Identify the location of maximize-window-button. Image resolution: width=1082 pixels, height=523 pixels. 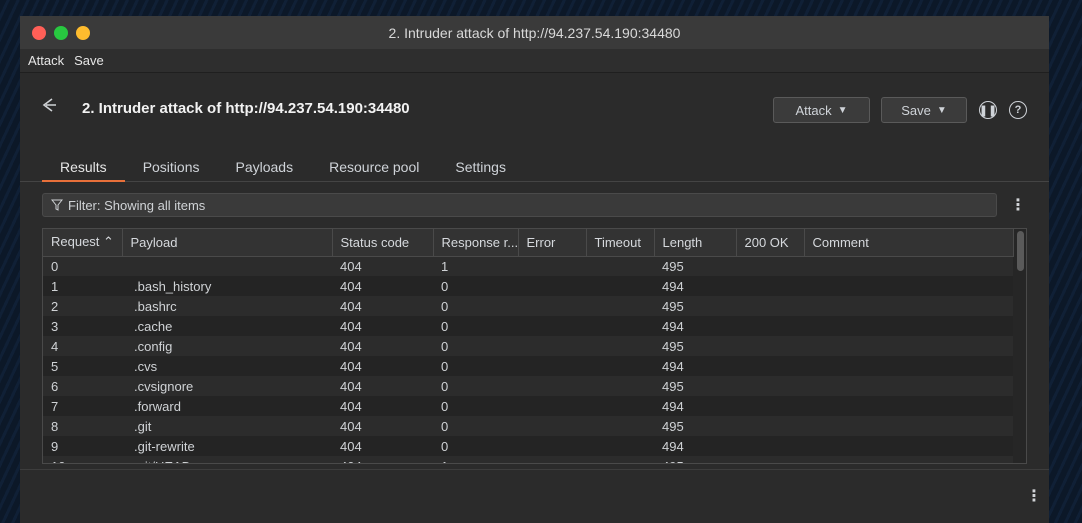
(61, 33).